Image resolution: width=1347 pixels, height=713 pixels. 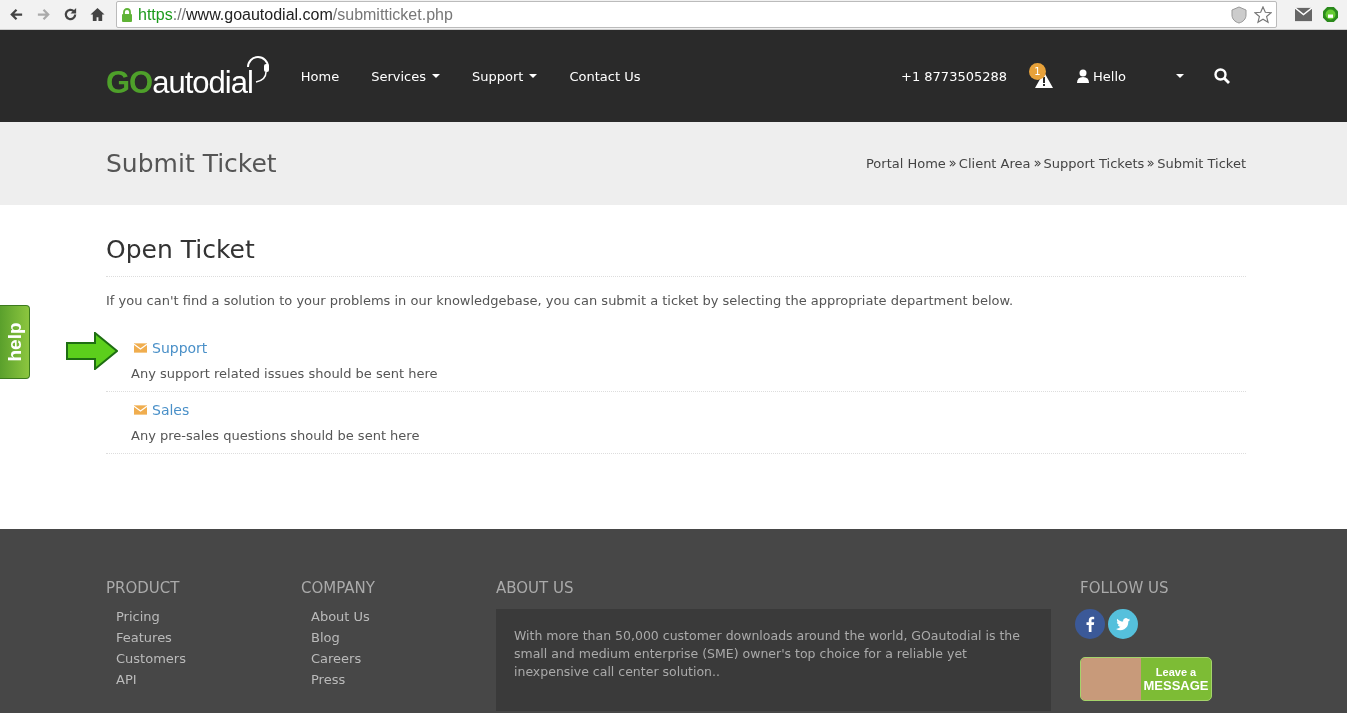 I want to click on footer-link: Blog, so click(x=398, y=637).